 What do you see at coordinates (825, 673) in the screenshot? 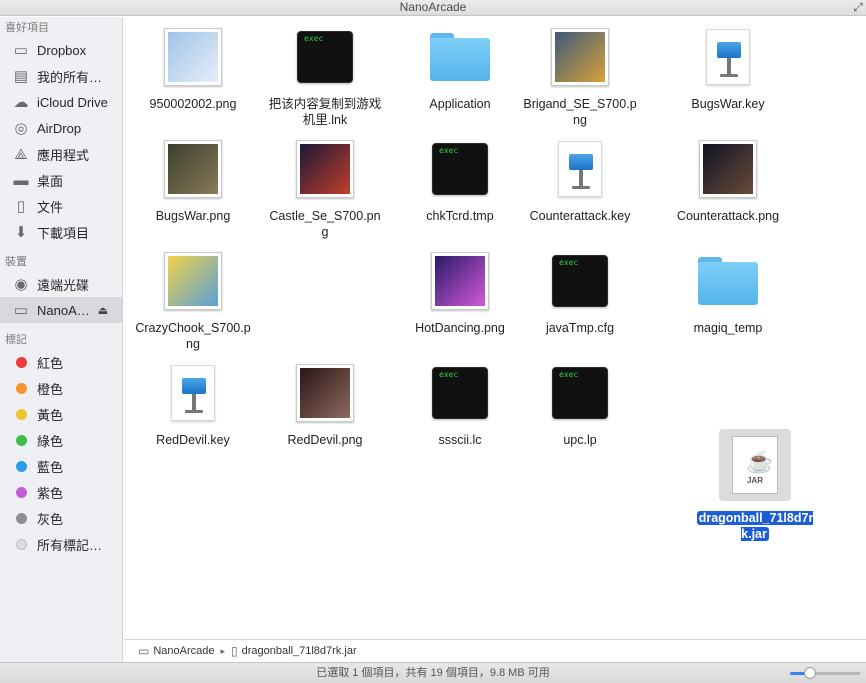
I see `icon-size-slider` at bounding box center [825, 673].